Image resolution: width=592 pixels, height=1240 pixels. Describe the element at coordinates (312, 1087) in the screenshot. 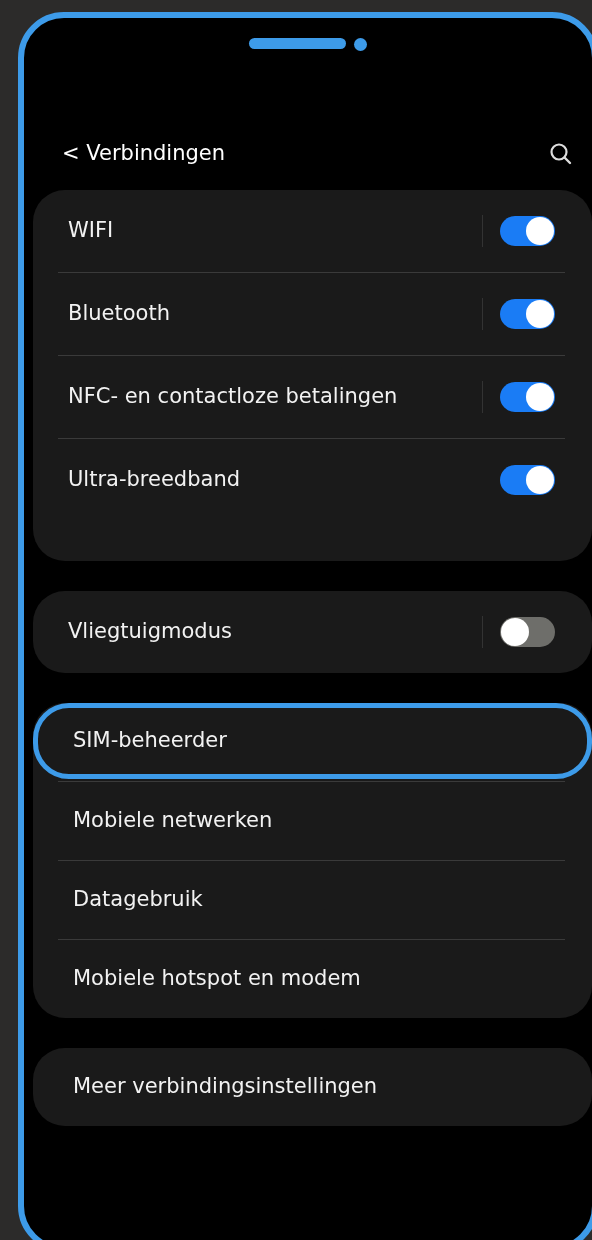

I see `settings-item: Meer verbindingsinstellingen` at that location.